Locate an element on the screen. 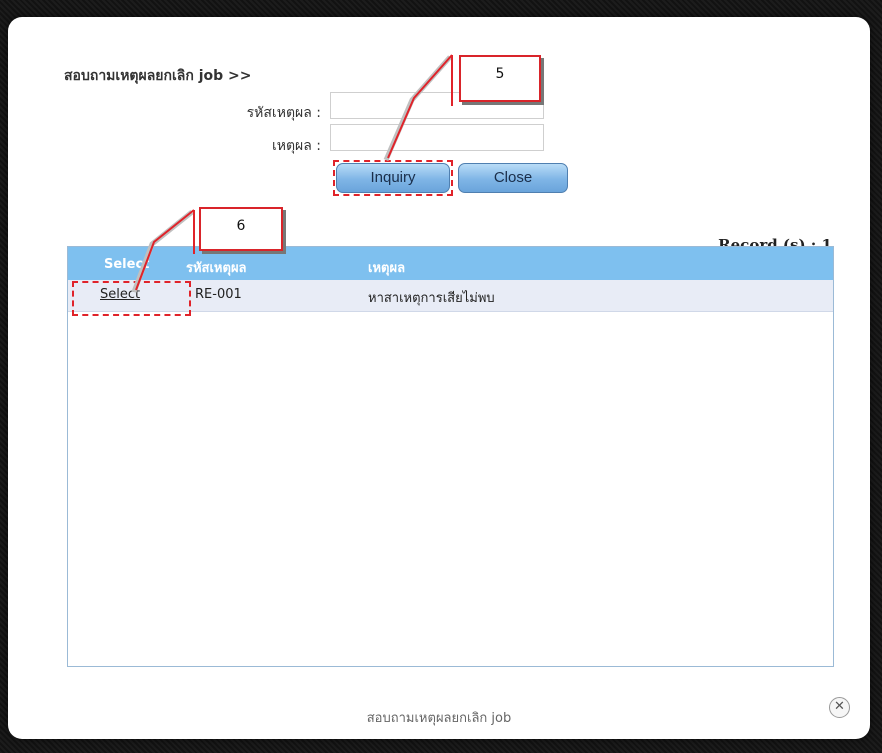  close-icon: ✕ is located at coordinates (839, 707).